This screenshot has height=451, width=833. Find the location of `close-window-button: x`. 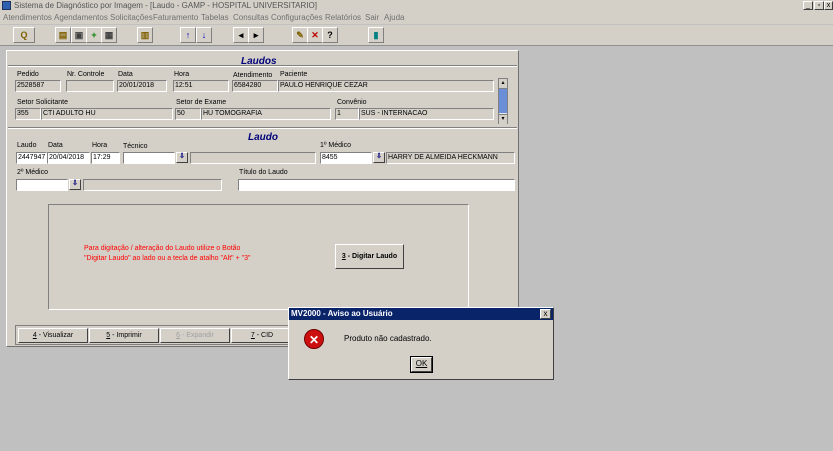

close-window-button: x is located at coordinates (828, 5).